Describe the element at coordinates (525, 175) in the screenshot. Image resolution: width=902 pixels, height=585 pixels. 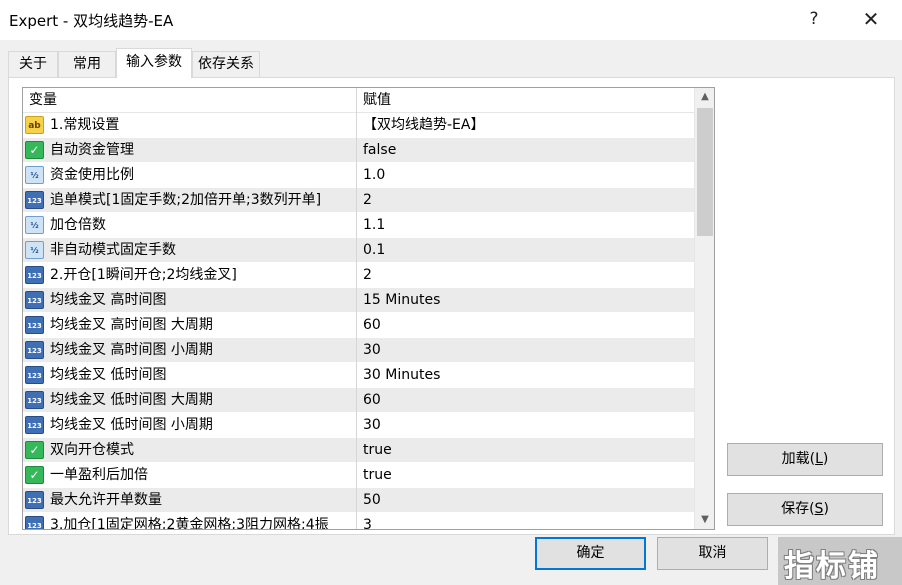
I see `value-cell: 1.0` at that location.